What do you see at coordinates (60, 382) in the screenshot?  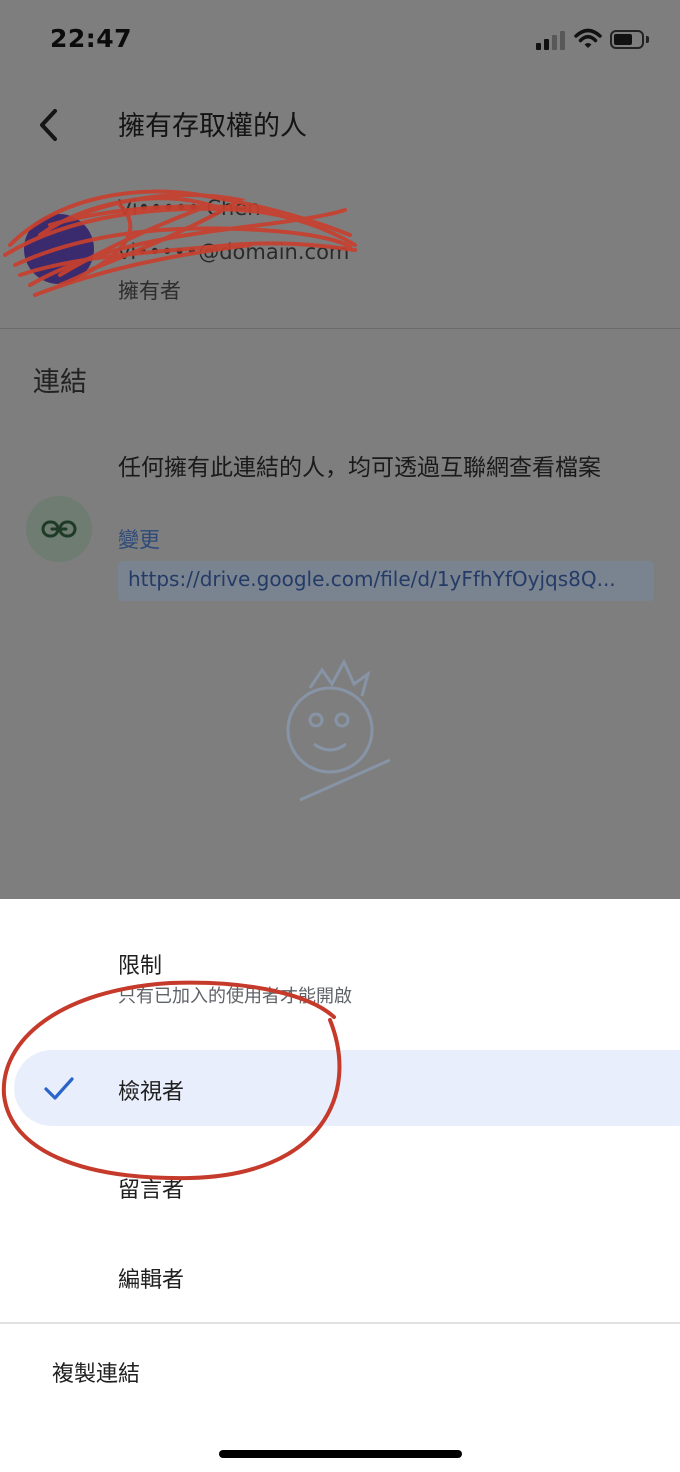 I see `section-title-link: 連結` at bounding box center [60, 382].